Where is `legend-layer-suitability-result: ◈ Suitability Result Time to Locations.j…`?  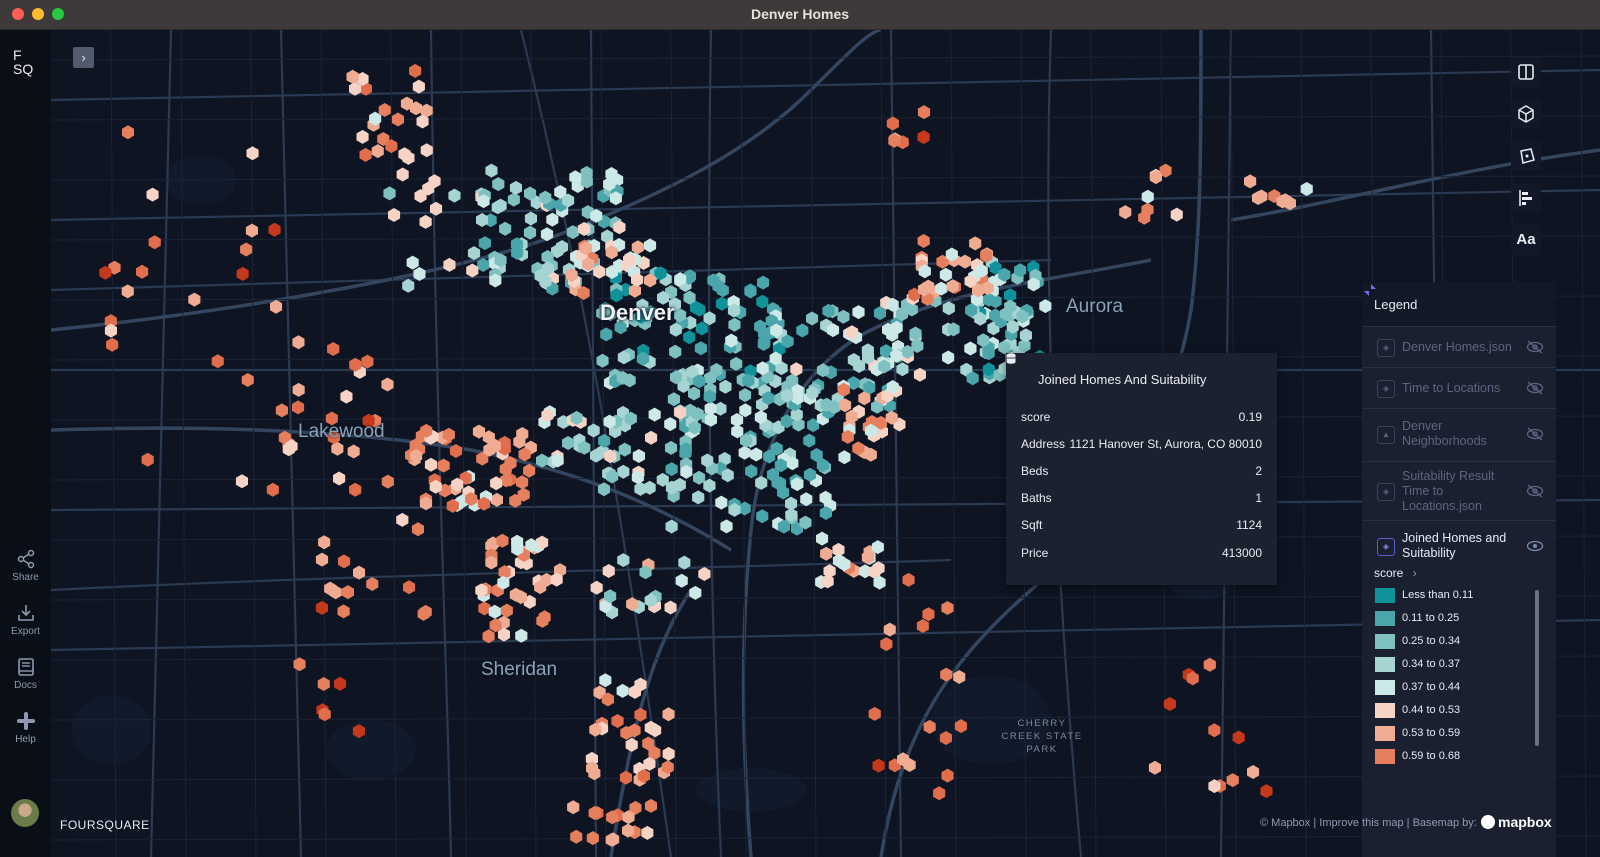 legend-layer-suitability-result: ◈ Suitability Result Time to Locations.j… is located at coordinates (1459, 490).